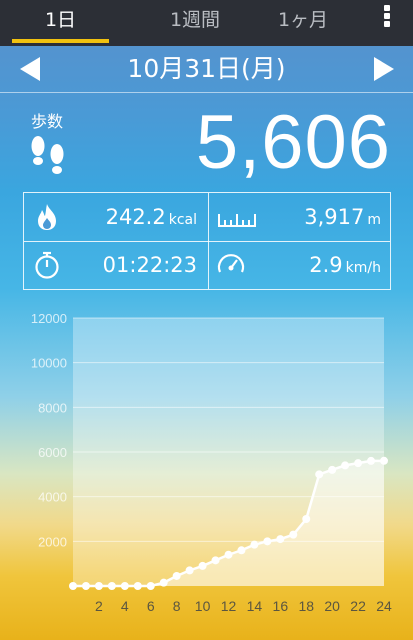 The width and height of the screenshot is (413, 640). I want to click on x-tick-label: 4, so click(125, 606).